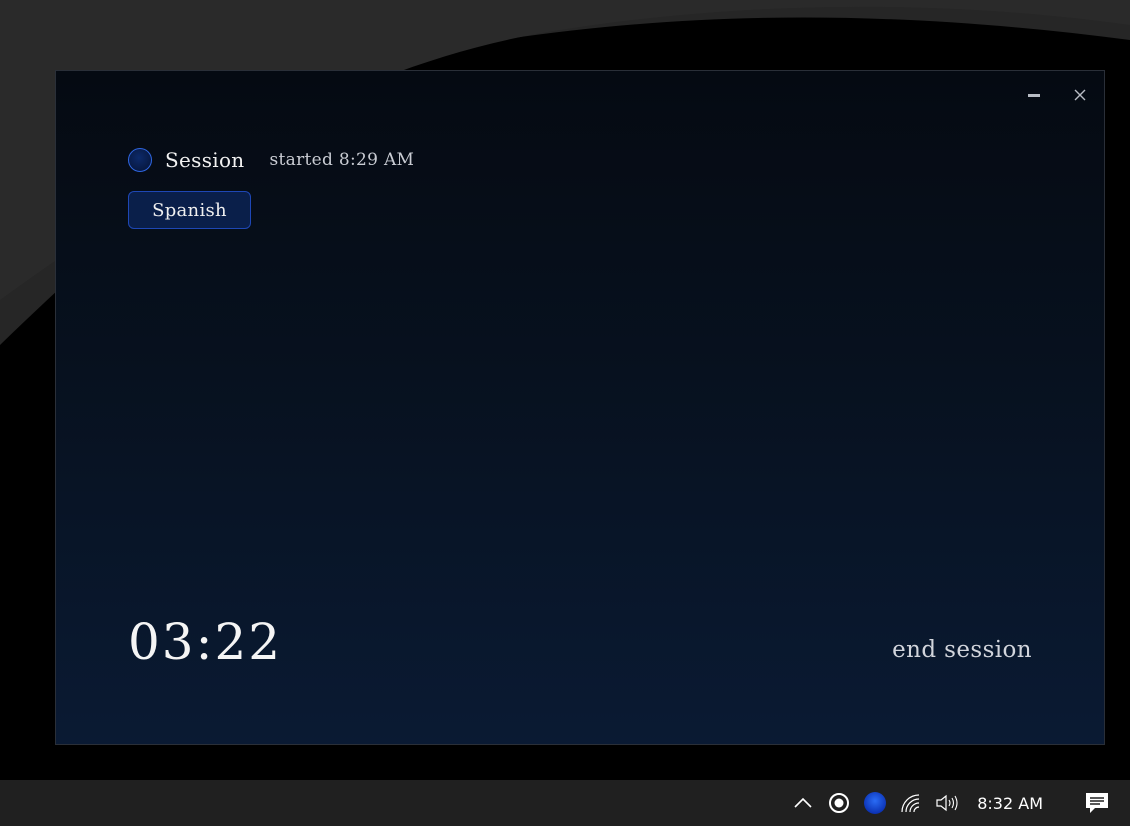  What do you see at coordinates (205, 160) in the screenshot?
I see `session-title: Session` at bounding box center [205, 160].